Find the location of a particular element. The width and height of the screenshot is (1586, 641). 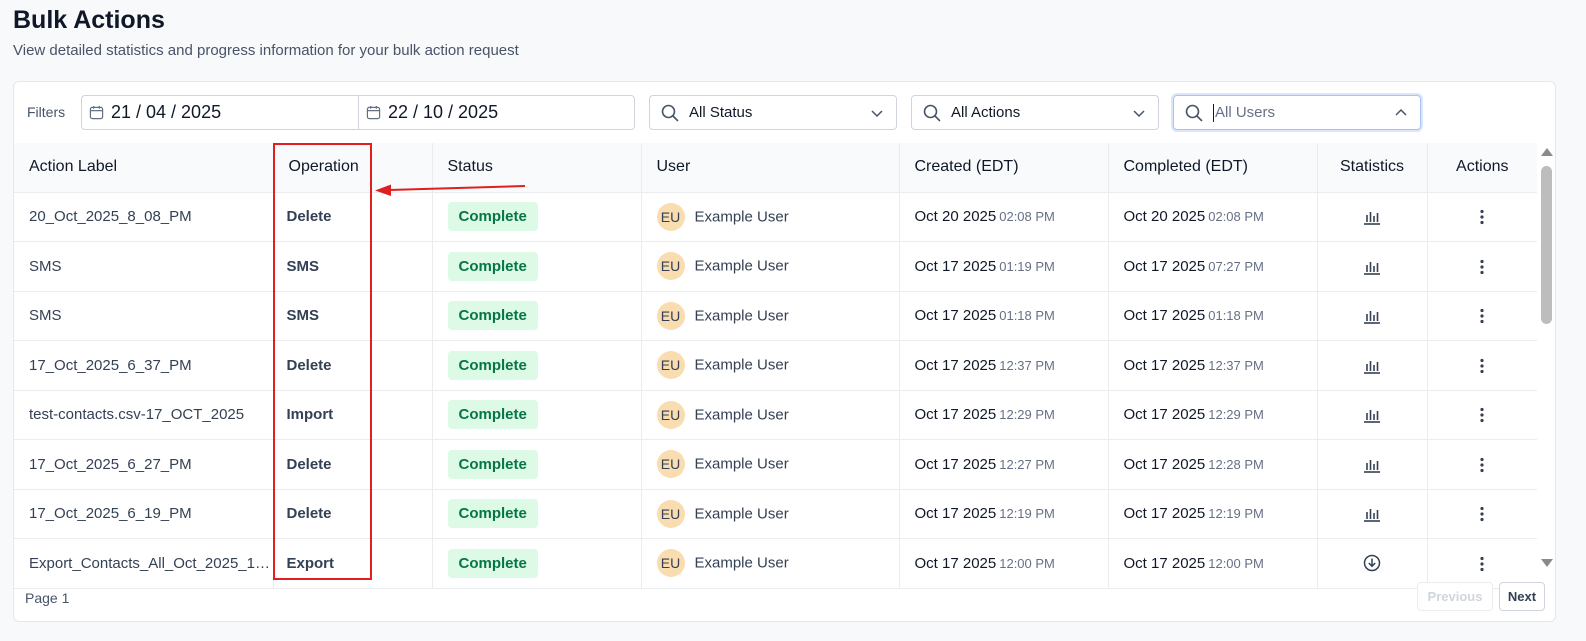

created-cell: Oct 17 2025 12:19 PM is located at coordinates (1004, 514).